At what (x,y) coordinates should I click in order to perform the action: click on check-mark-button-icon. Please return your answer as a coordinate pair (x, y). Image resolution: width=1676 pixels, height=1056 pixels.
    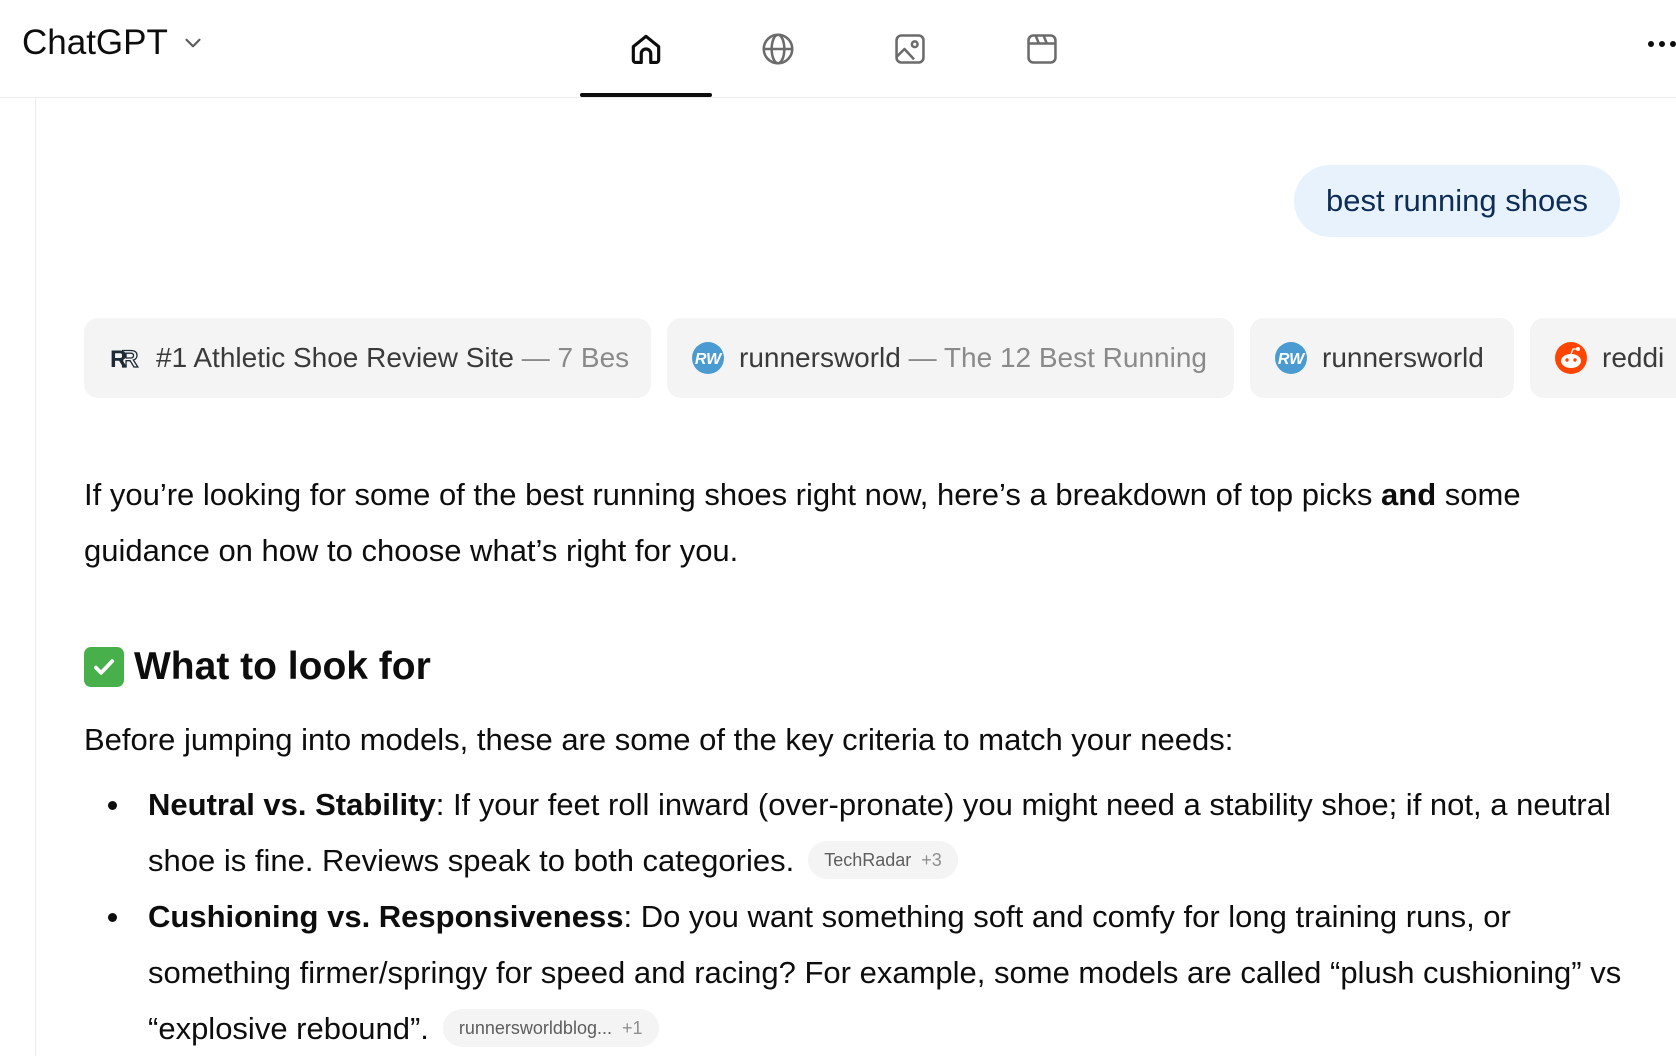
    Looking at the image, I should click on (104, 667).